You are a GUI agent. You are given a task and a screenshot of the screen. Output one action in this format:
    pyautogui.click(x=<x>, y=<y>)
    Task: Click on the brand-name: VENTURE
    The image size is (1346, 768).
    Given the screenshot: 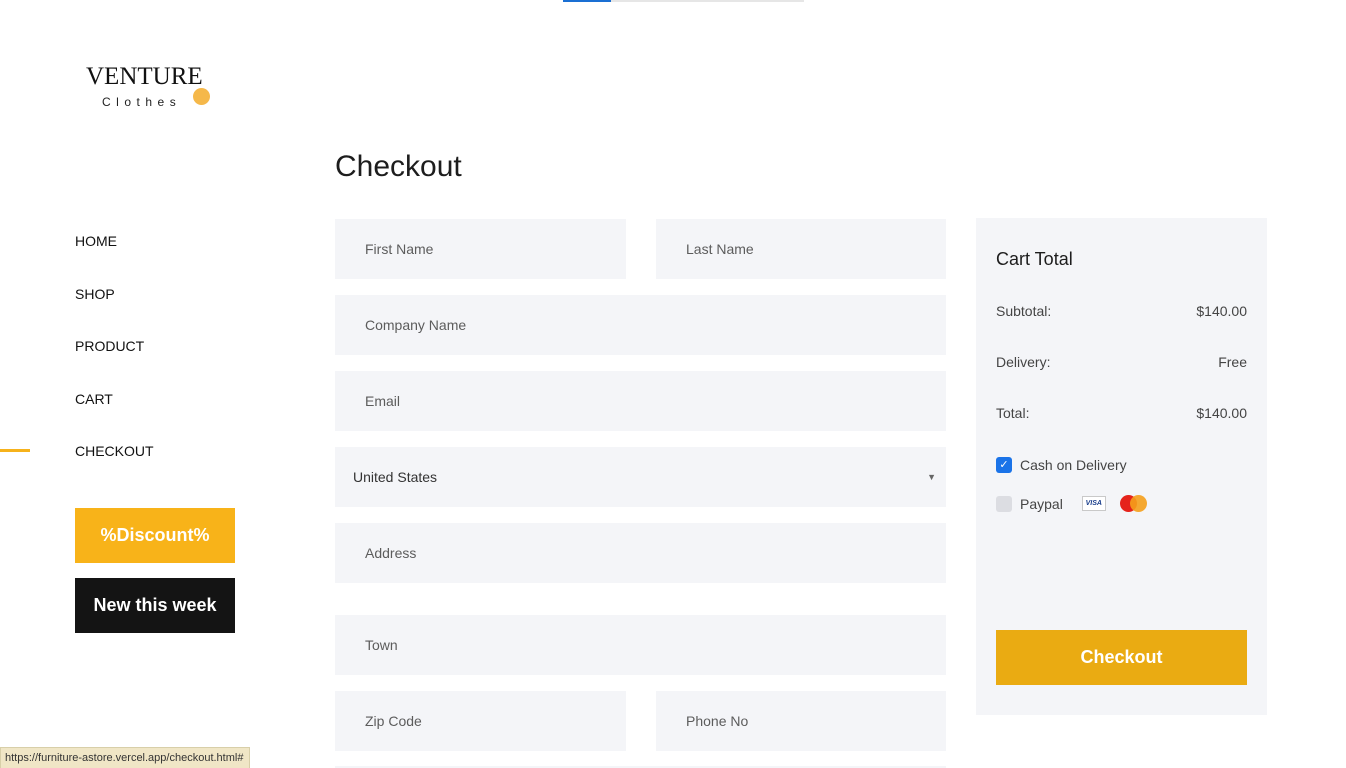 What is the action you would take?
    pyautogui.click(x=144, y=76)
    